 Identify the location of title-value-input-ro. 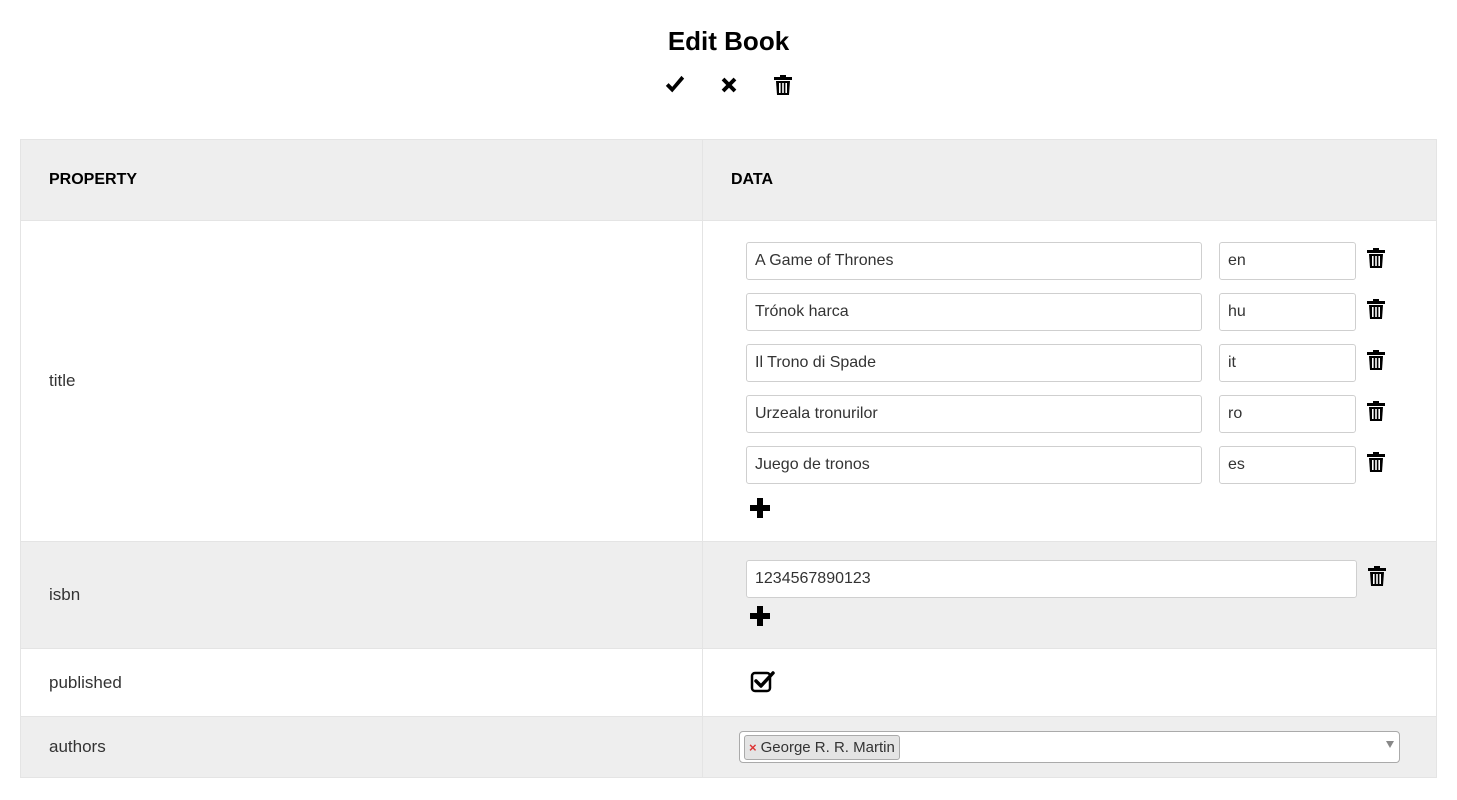
(974, 414).